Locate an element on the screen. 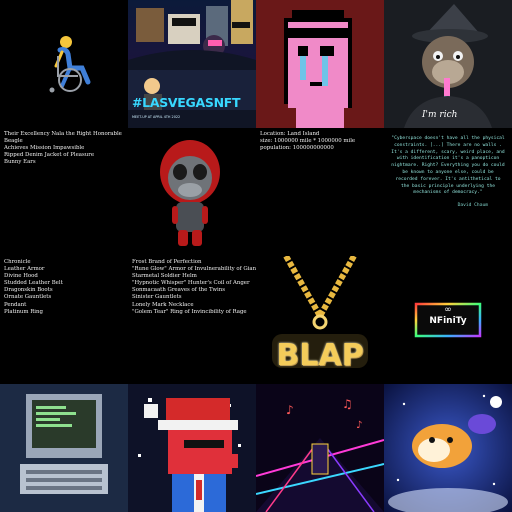  wizard-ape-icon is located at coordinates (448, 64).